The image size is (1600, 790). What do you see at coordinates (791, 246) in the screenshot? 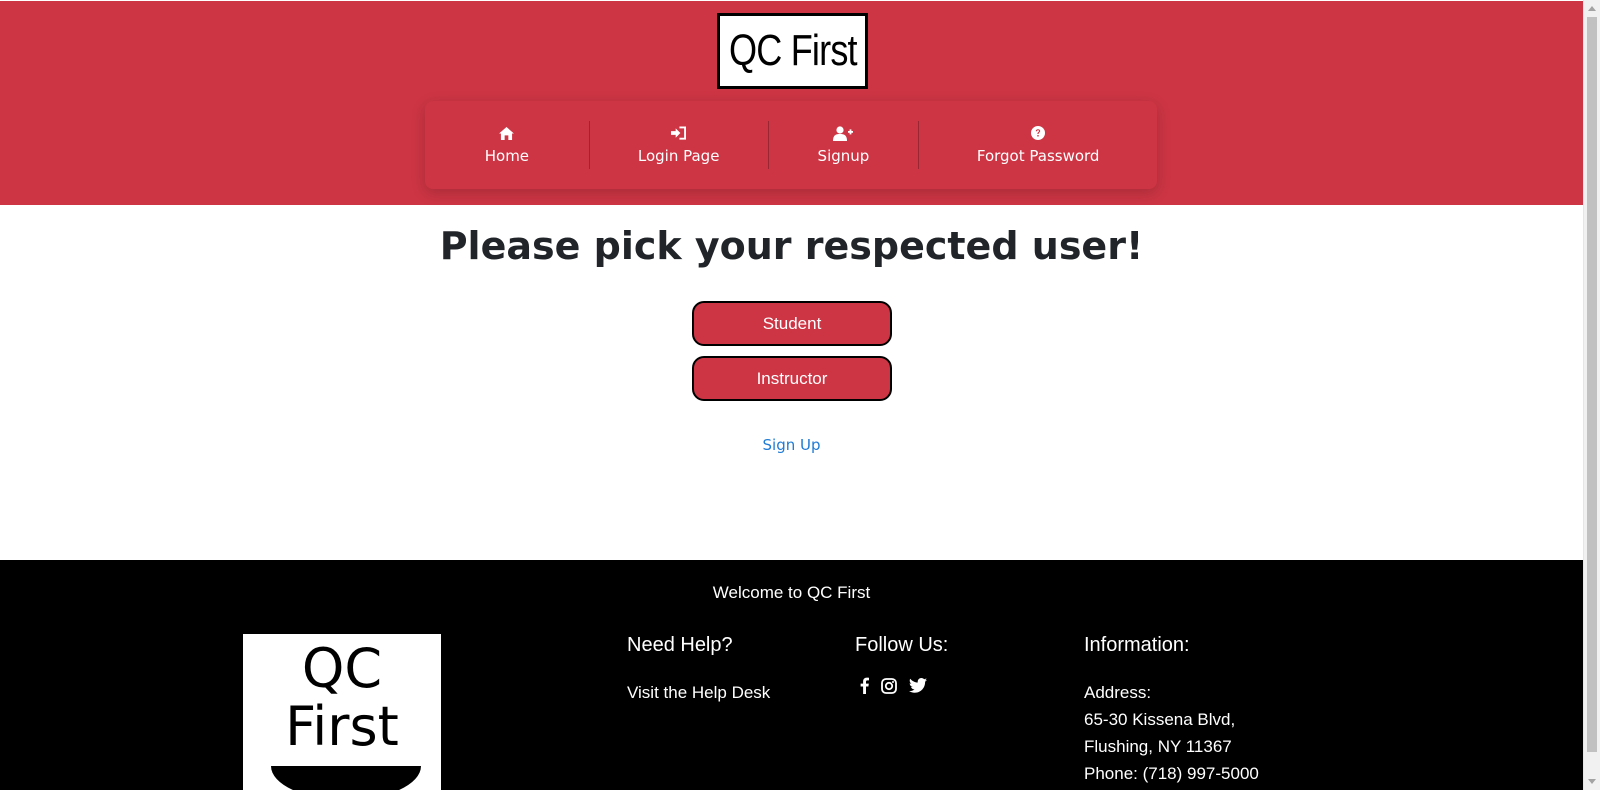
I see `page-title: Please pick your respected user!` at bounding box center [791, 246].